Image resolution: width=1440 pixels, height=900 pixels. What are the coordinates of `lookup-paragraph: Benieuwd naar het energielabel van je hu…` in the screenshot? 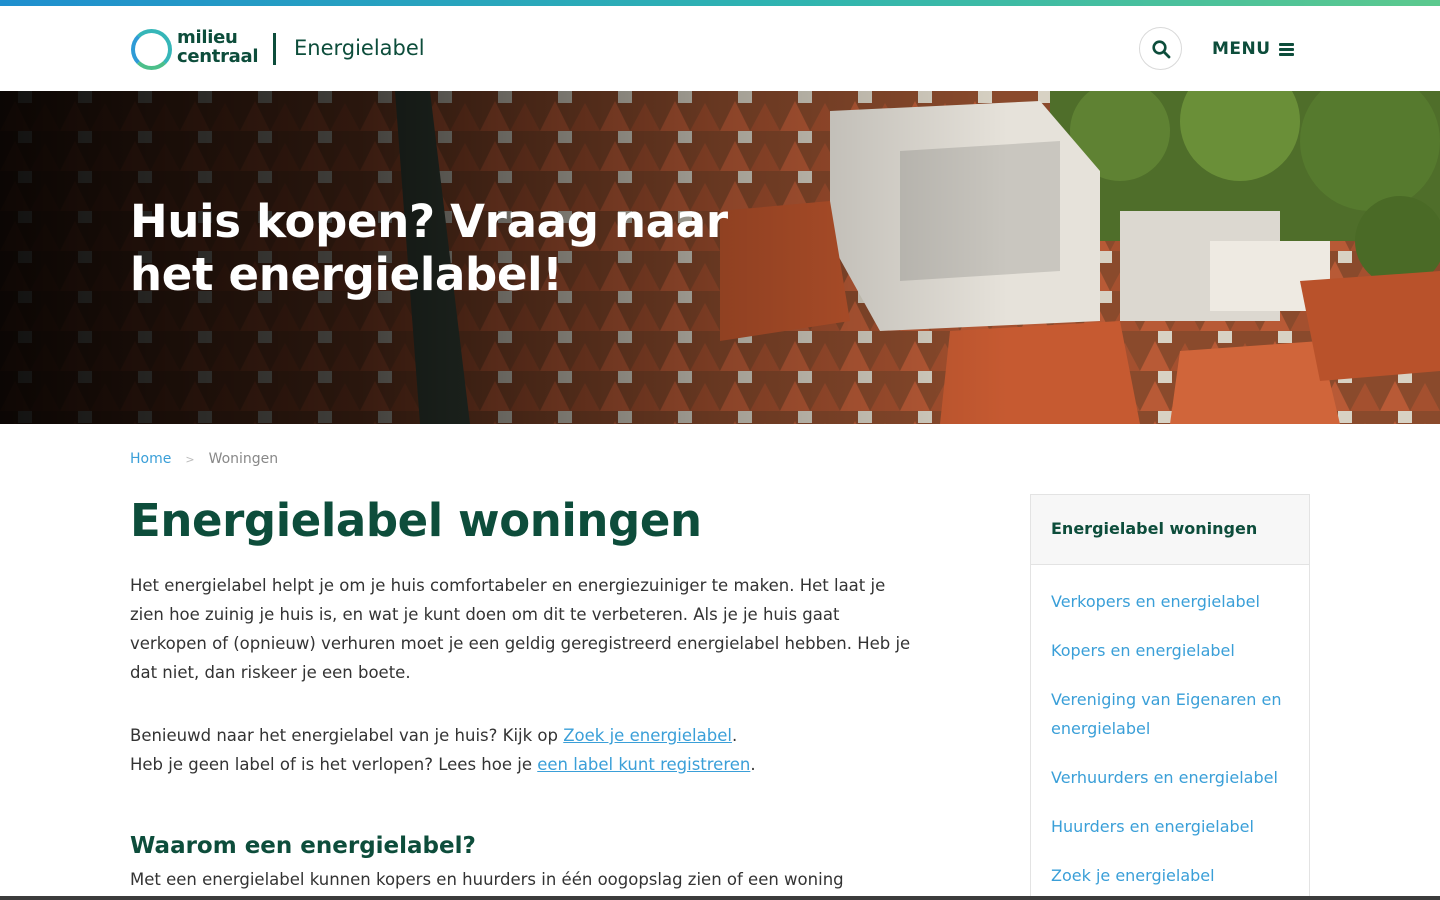 It's located at (525, 750).